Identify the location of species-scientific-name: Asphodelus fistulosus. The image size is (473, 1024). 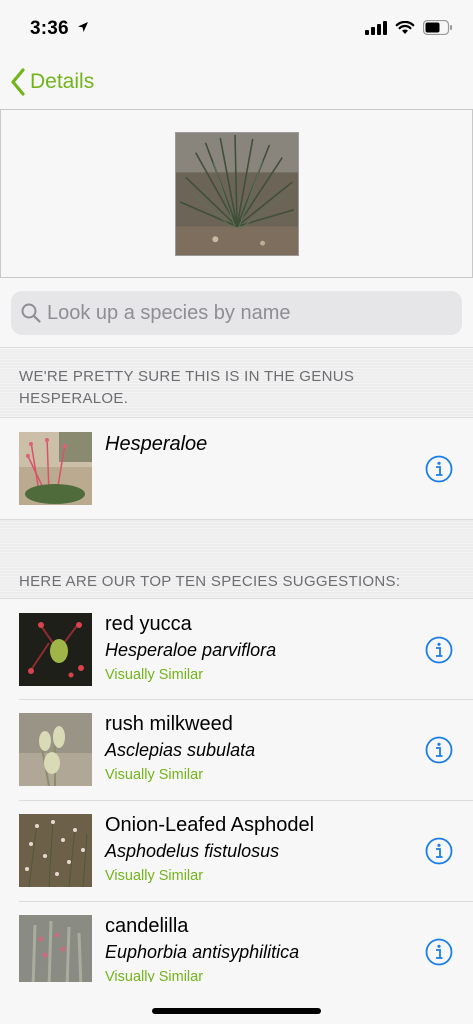
(192, 851).